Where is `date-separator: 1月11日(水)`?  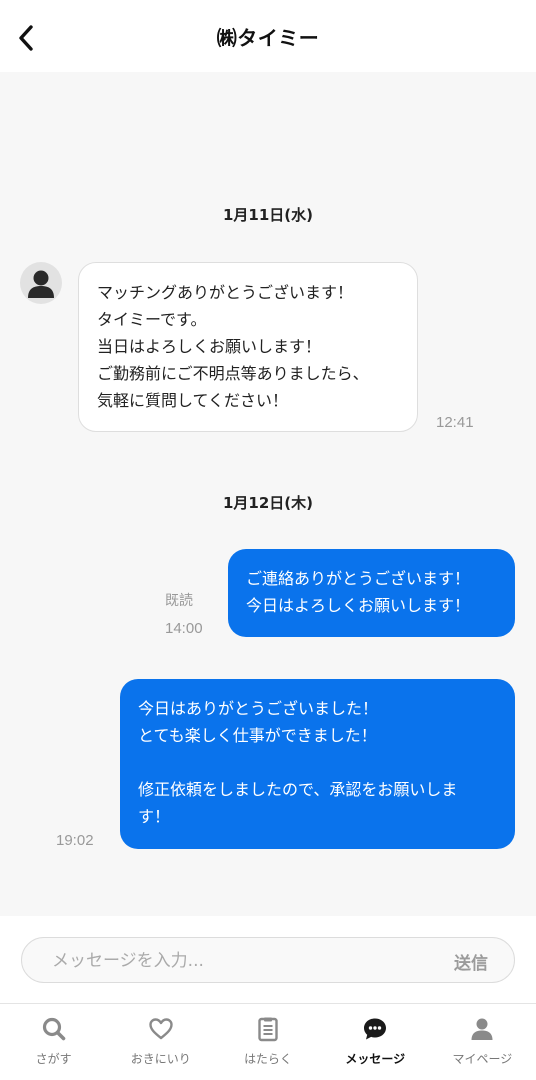 date-separator: 1月11日(水) is located at coordinates (268, 215).